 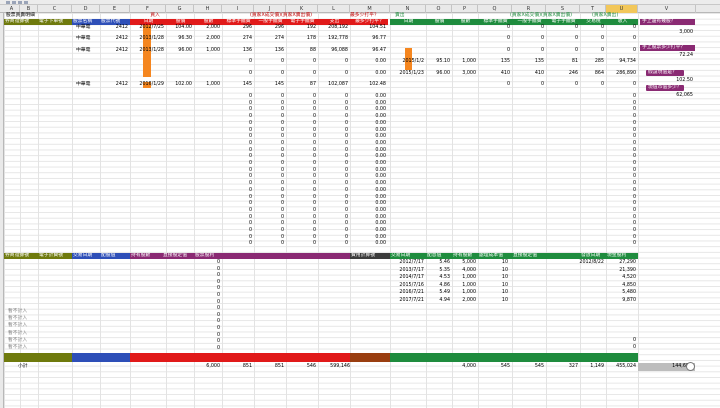 What do you see at coordinates (464, 62) in the screenshot?
I see `sell-shares: 1,000` at bounding box center [464, 62].